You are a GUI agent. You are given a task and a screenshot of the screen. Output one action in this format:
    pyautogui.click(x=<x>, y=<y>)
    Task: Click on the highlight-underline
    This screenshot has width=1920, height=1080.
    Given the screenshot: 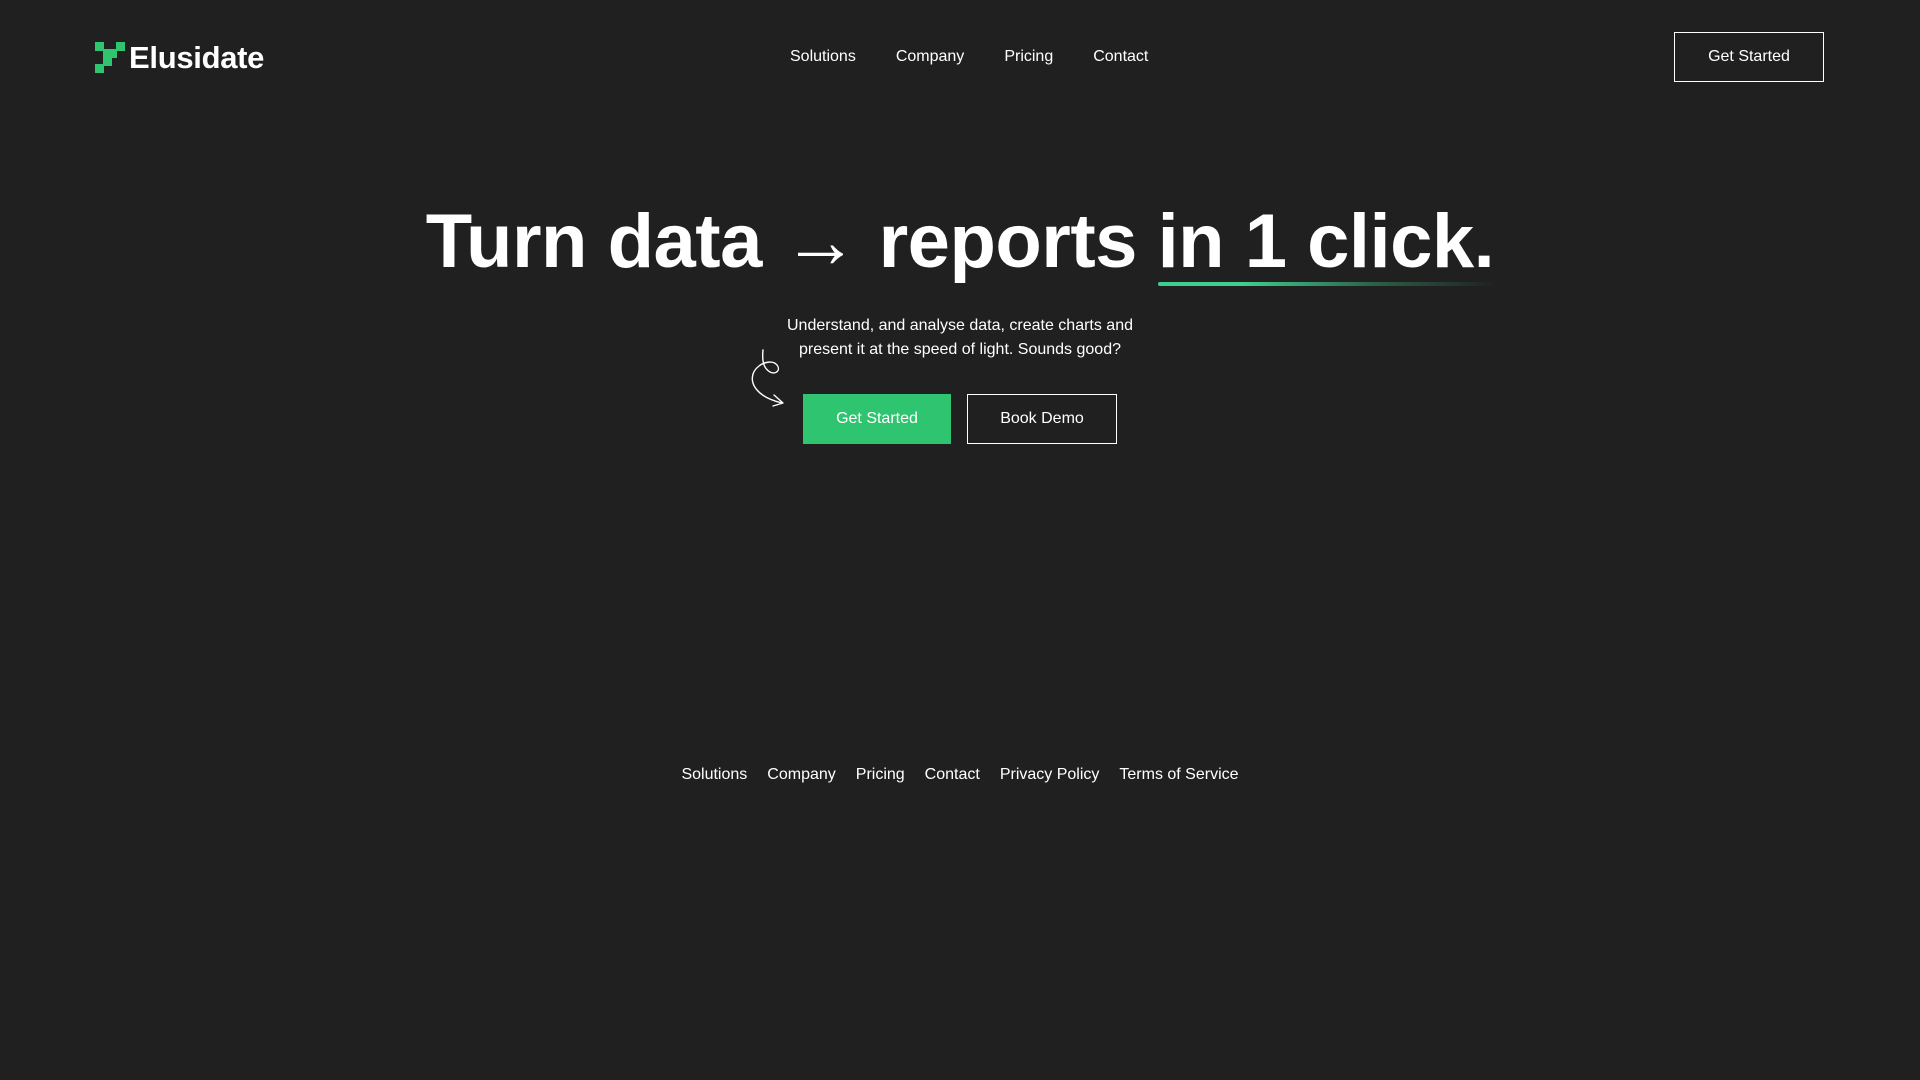 What is the action you would take?
    pyautogui.click(x=1328, y=284)
    